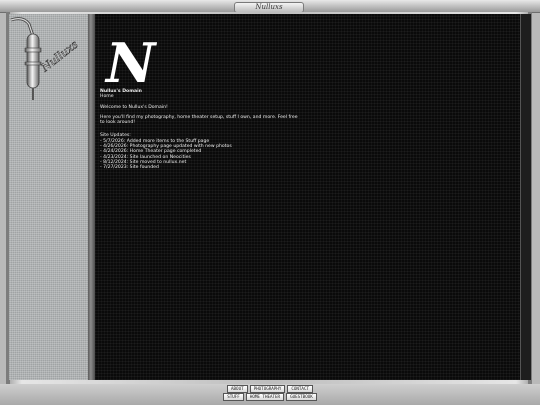 The height and width of the screenshot is (405, 540). Describe the element at coordinates (233, 397) in the screenshot. I see `nav-stuff-button: STUFF` at that location.